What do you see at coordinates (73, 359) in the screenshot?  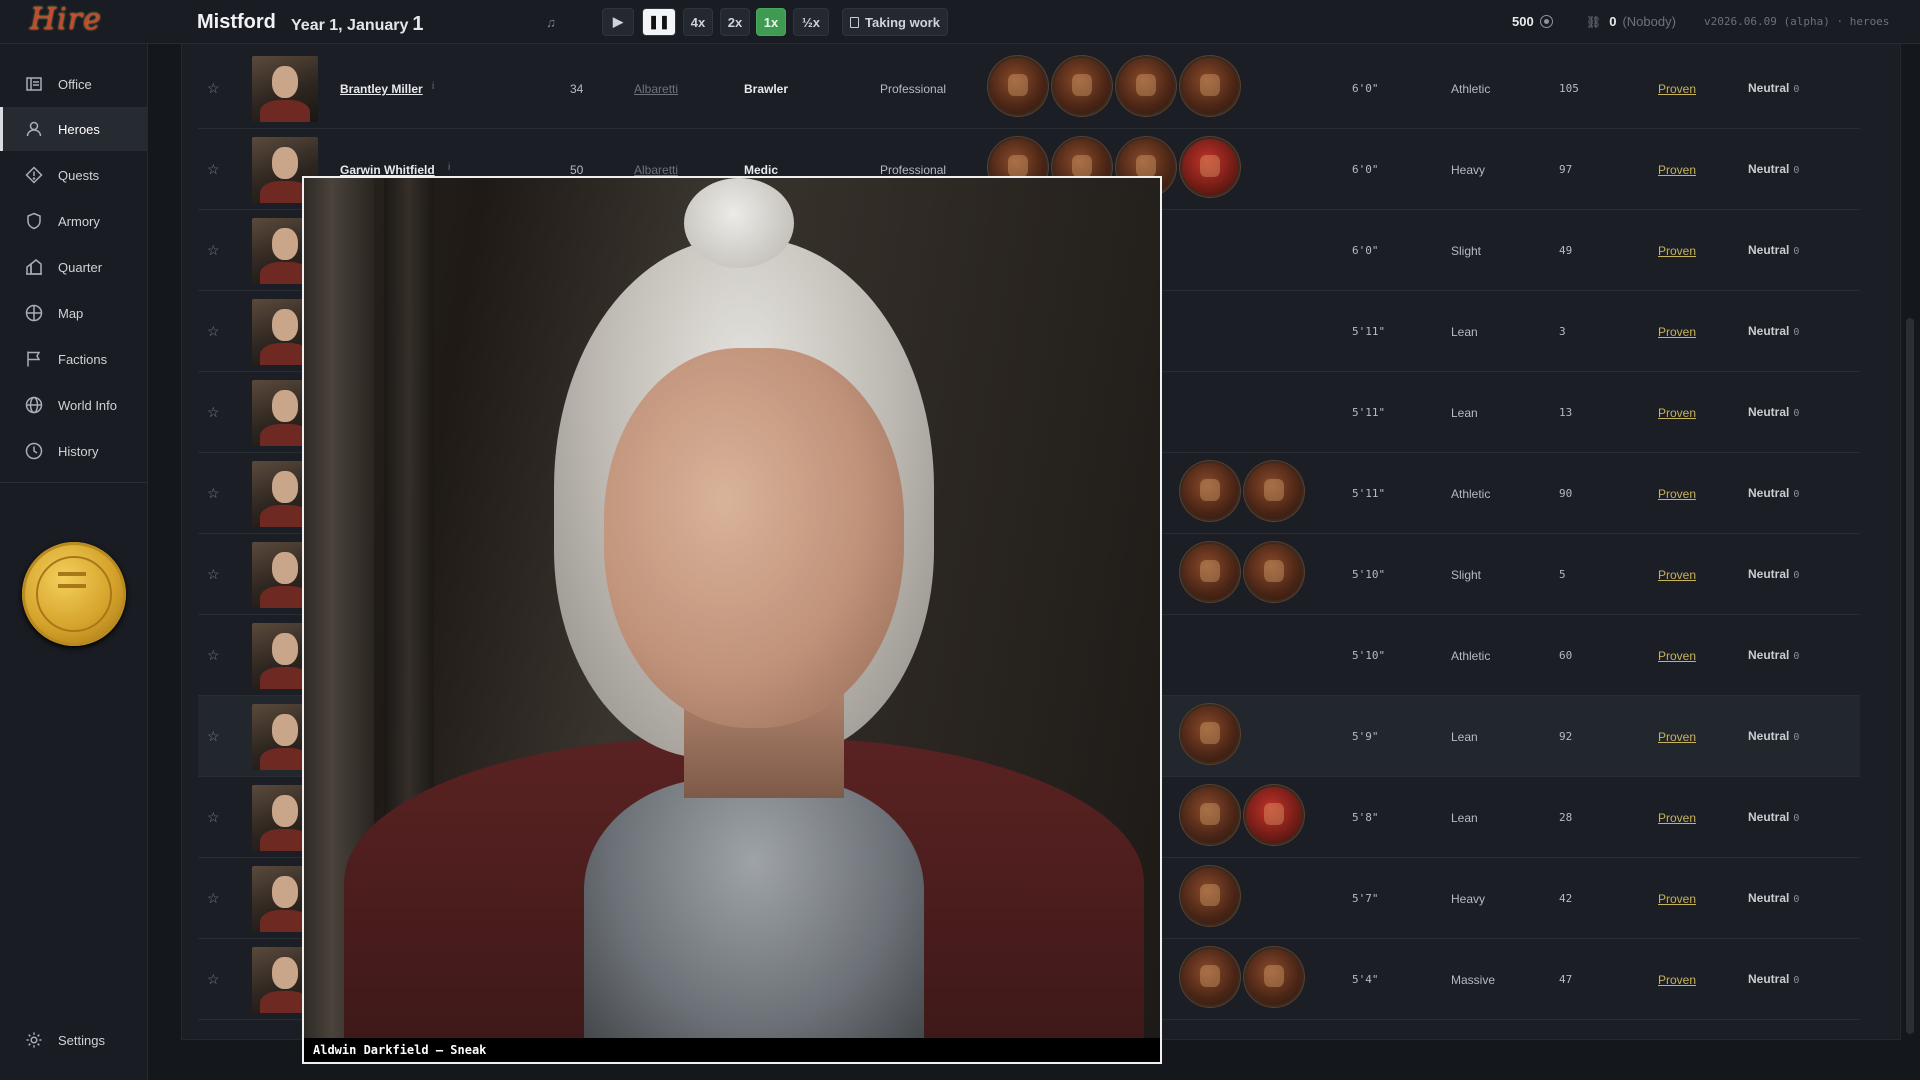 I see `sidebar-item-factions: Factions` at bounding box center [73, 359].